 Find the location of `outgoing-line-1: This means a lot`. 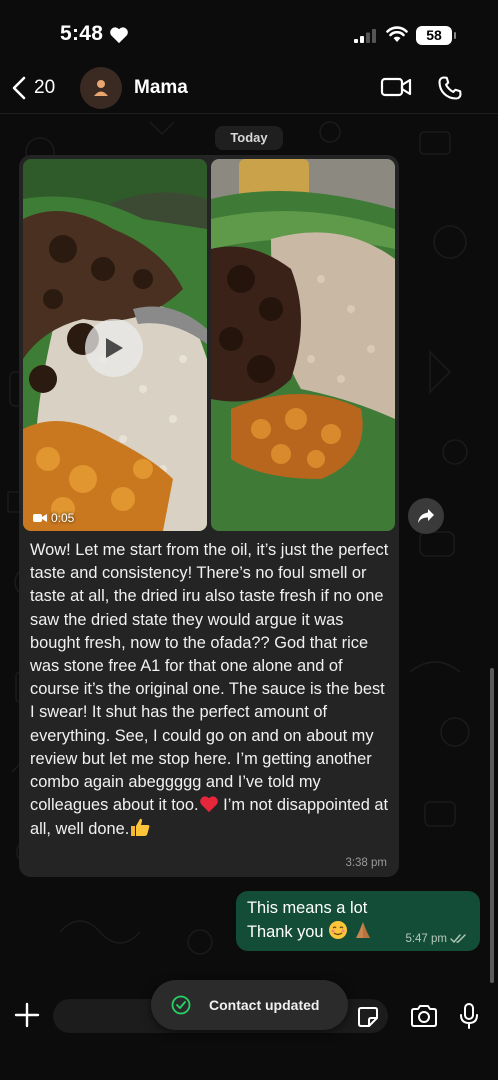

outgoing-line-1: This means a lot is located at coordinates (307, 908).